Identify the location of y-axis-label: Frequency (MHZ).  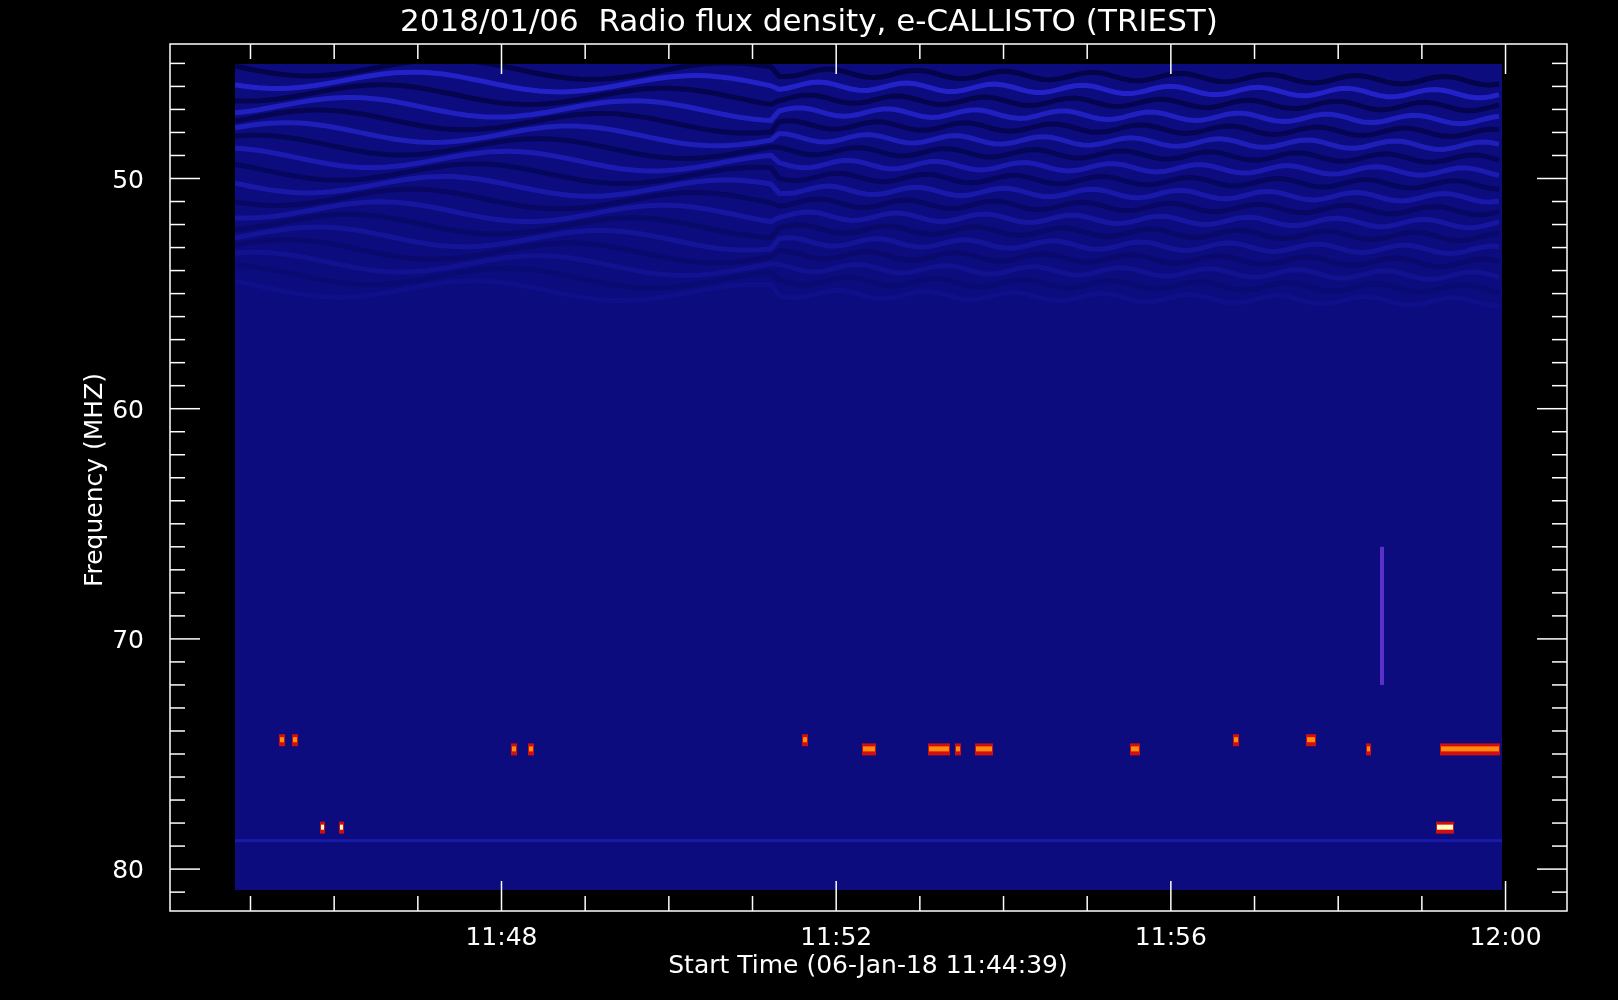
(93, 480).